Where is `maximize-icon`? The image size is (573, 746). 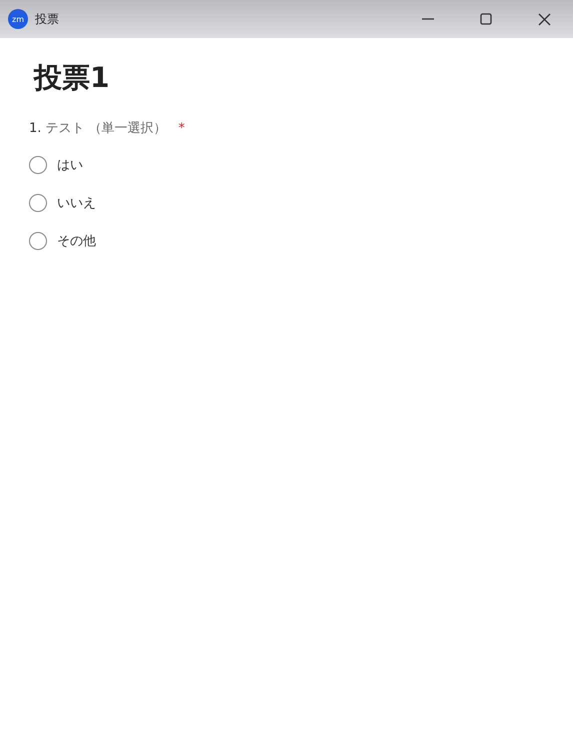 maximize-icon is located at coordinates (486, 19).